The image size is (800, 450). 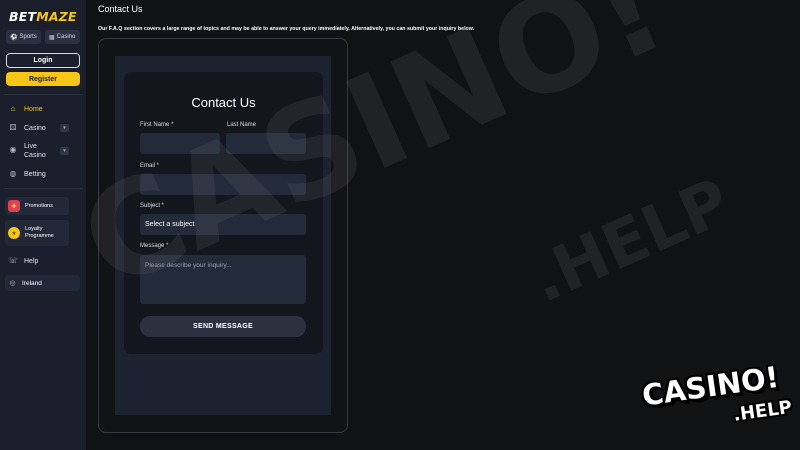 I want to click on subject-select-value: Select a subject, so click(x=170, y=224).